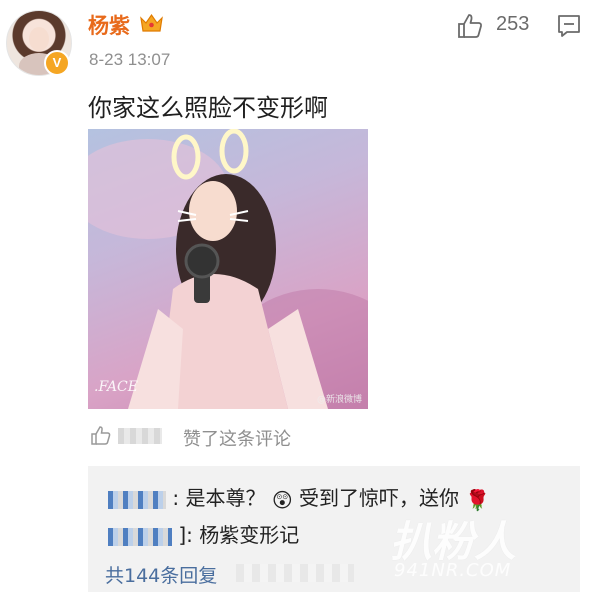 Image resolution: width=595 pixels, height=592 pixels. I want to click on site-watermark-url: 941NR.COM, so click(453, 570).